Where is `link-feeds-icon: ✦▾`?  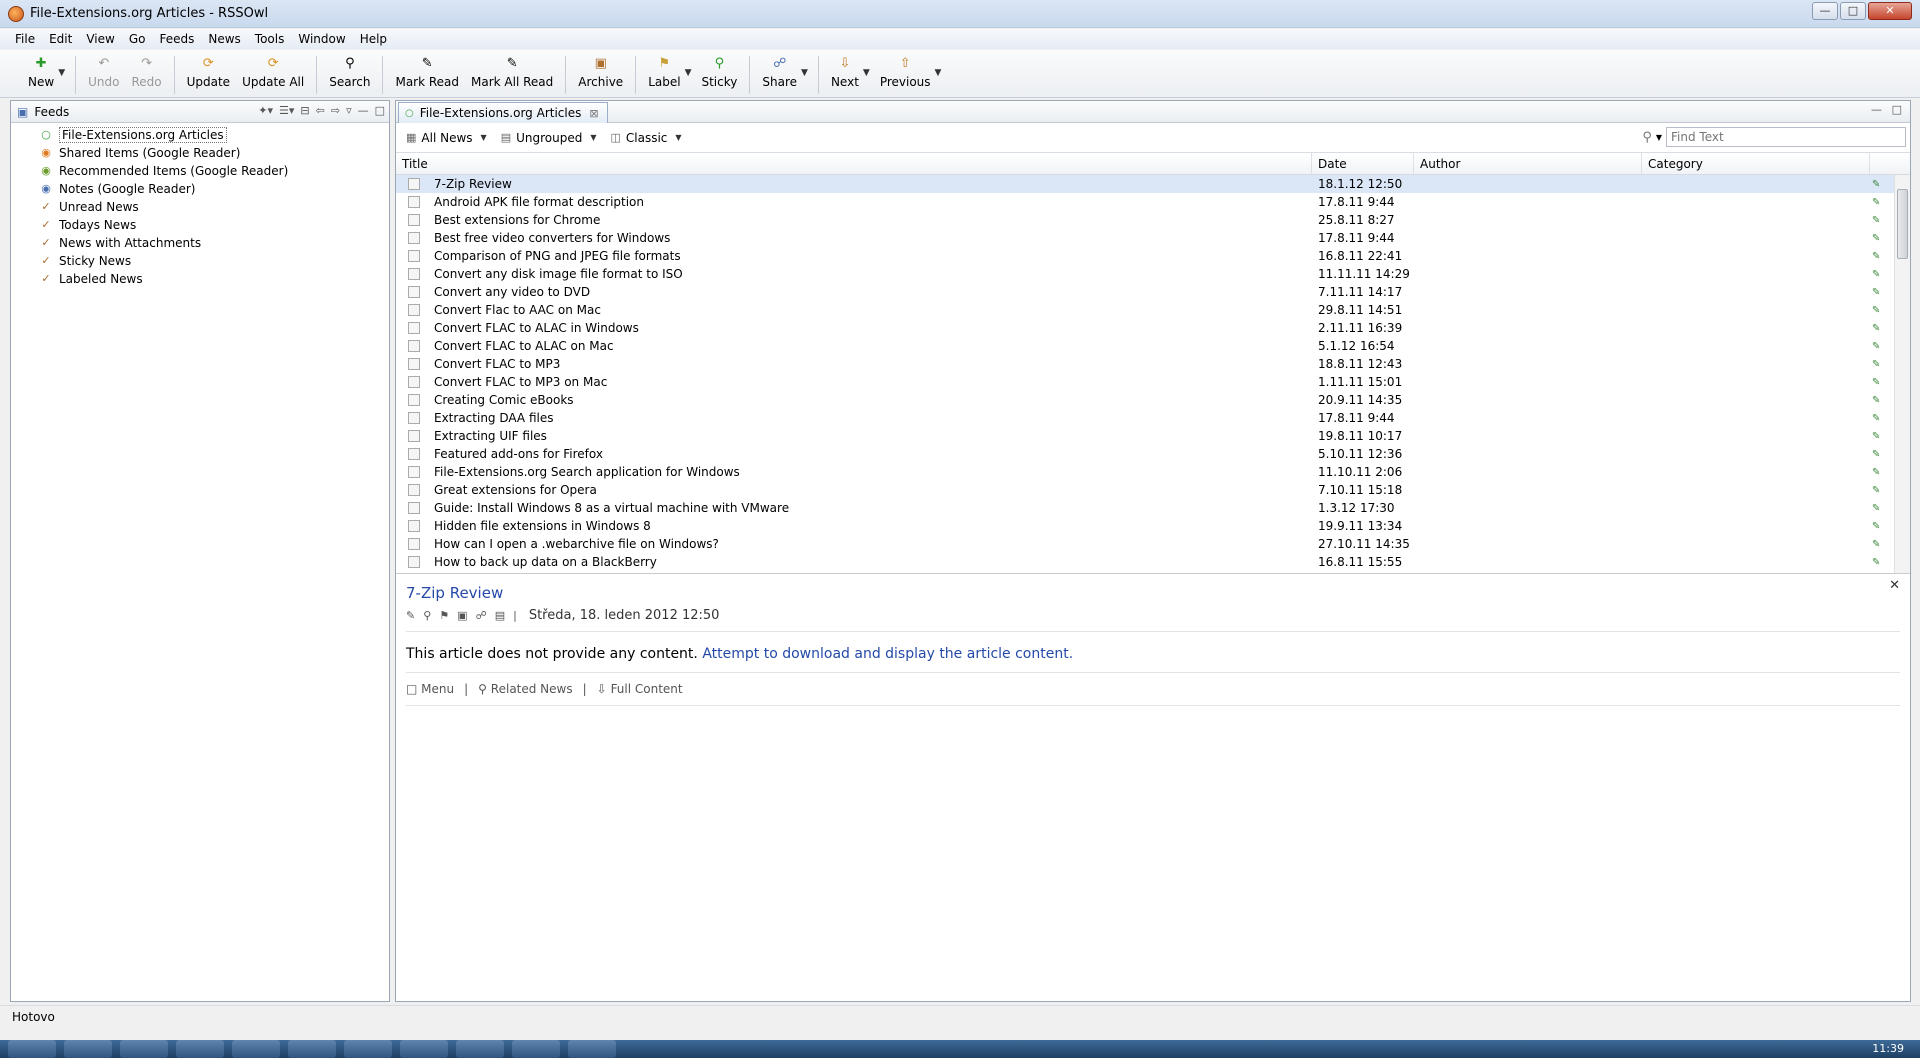 link-feeds-icon: ✦▾ is located at coordinates (265, 110).